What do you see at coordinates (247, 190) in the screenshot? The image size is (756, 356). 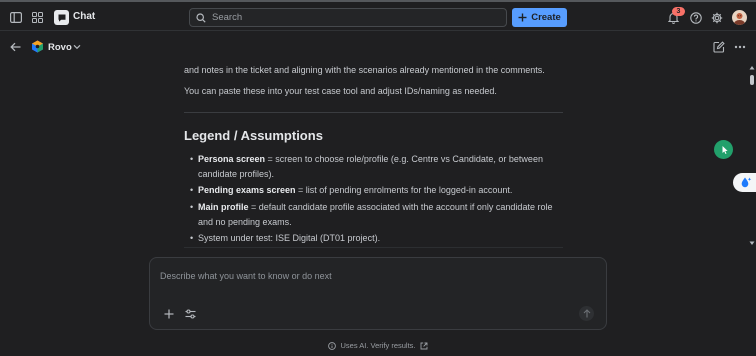 I see `list-item-term: Pending exams screen` at bounding box center [247, 190].